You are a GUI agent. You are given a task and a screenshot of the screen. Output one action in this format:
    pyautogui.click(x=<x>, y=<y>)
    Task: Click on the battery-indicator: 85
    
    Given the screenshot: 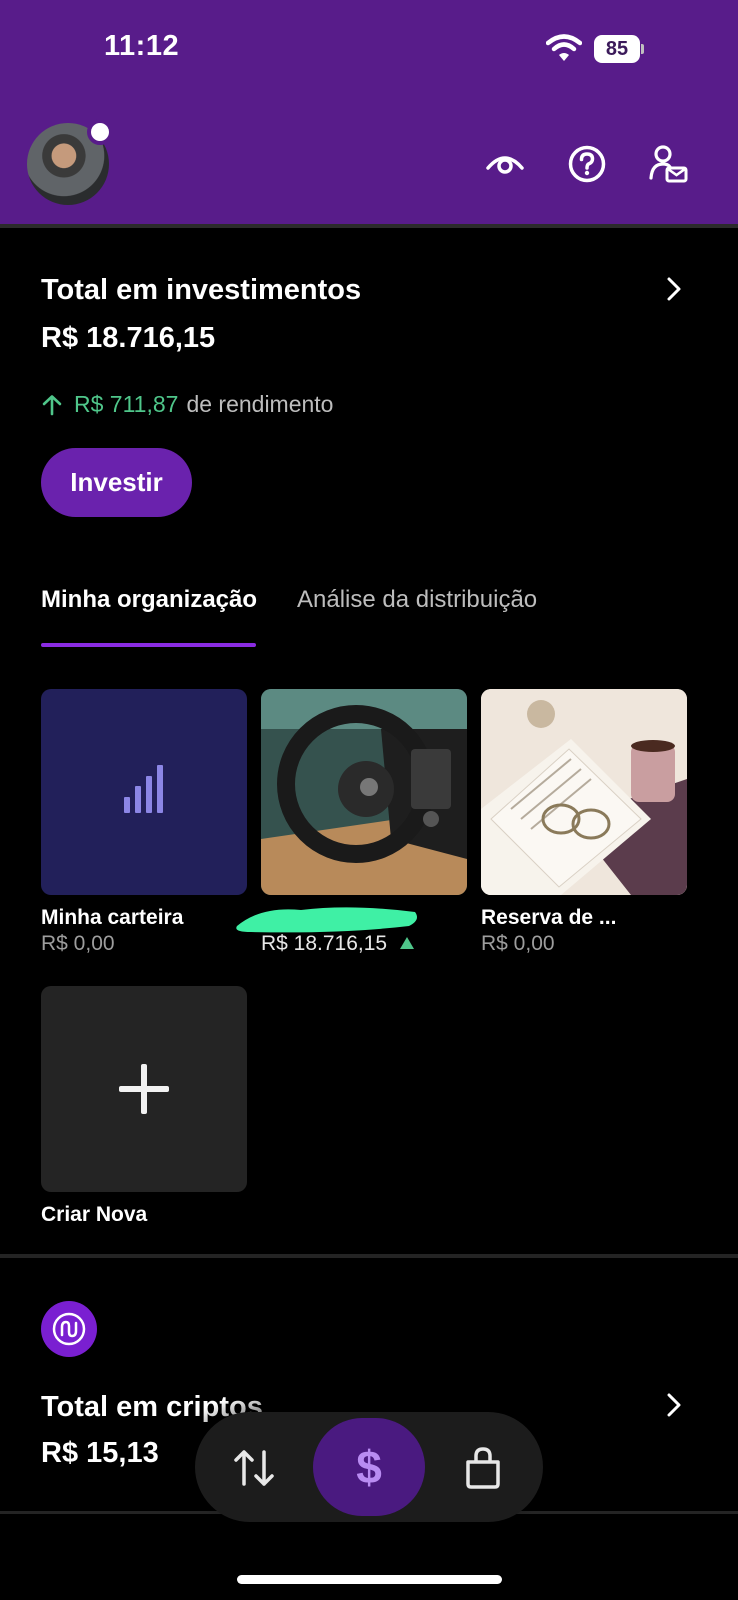 What is the action you would take?
    pyautogui.click(x=619, y=49)
    